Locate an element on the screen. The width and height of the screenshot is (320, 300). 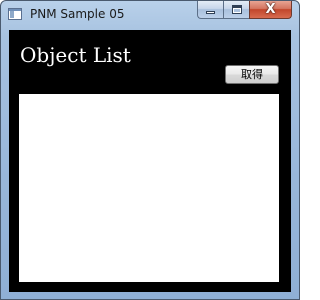
minimize-button is located at coordinates (210, 10).